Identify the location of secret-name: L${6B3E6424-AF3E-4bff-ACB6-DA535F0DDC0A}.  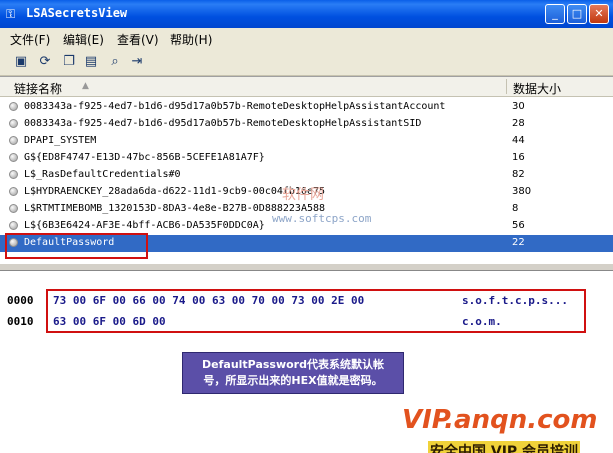
(144, 225).